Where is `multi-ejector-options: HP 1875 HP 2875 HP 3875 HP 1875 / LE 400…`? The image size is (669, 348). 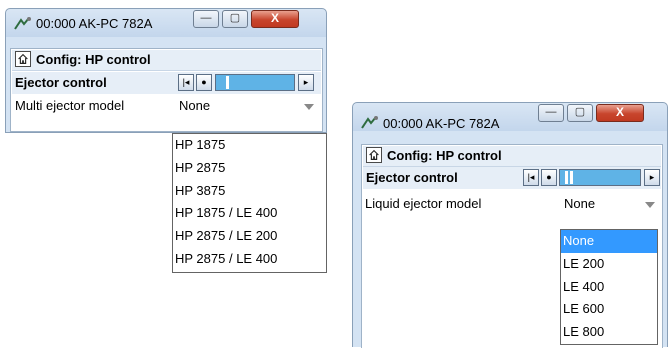 multi-ejector-options: HP 1875 HP 2875 HP 3875 HP 1875 / LE 400… is located at coordinates (249, 203).